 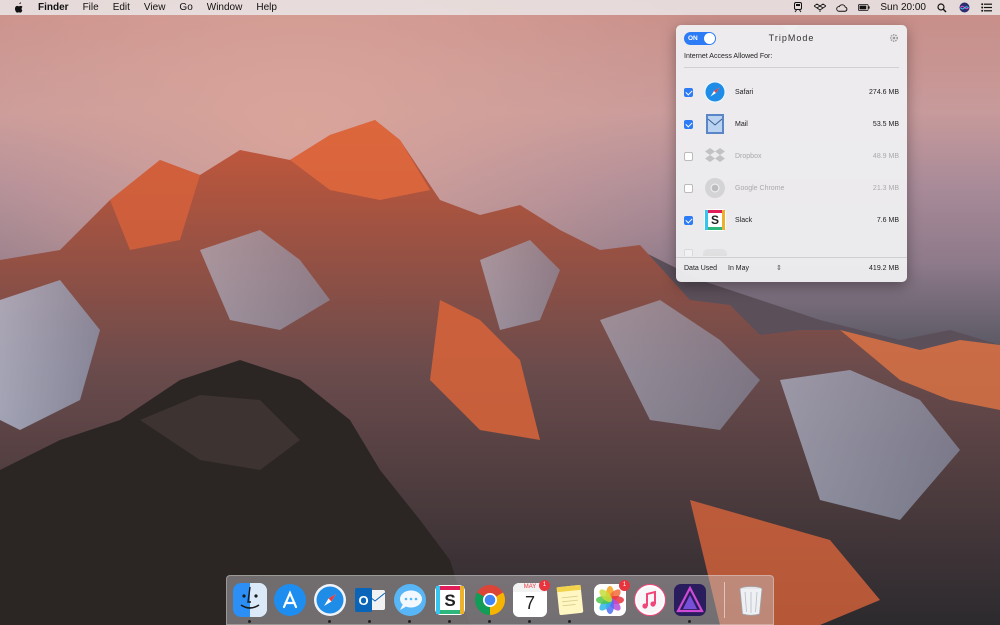 I want to click on total-data-used: 419.2 MB, so click(x=884, y=268).